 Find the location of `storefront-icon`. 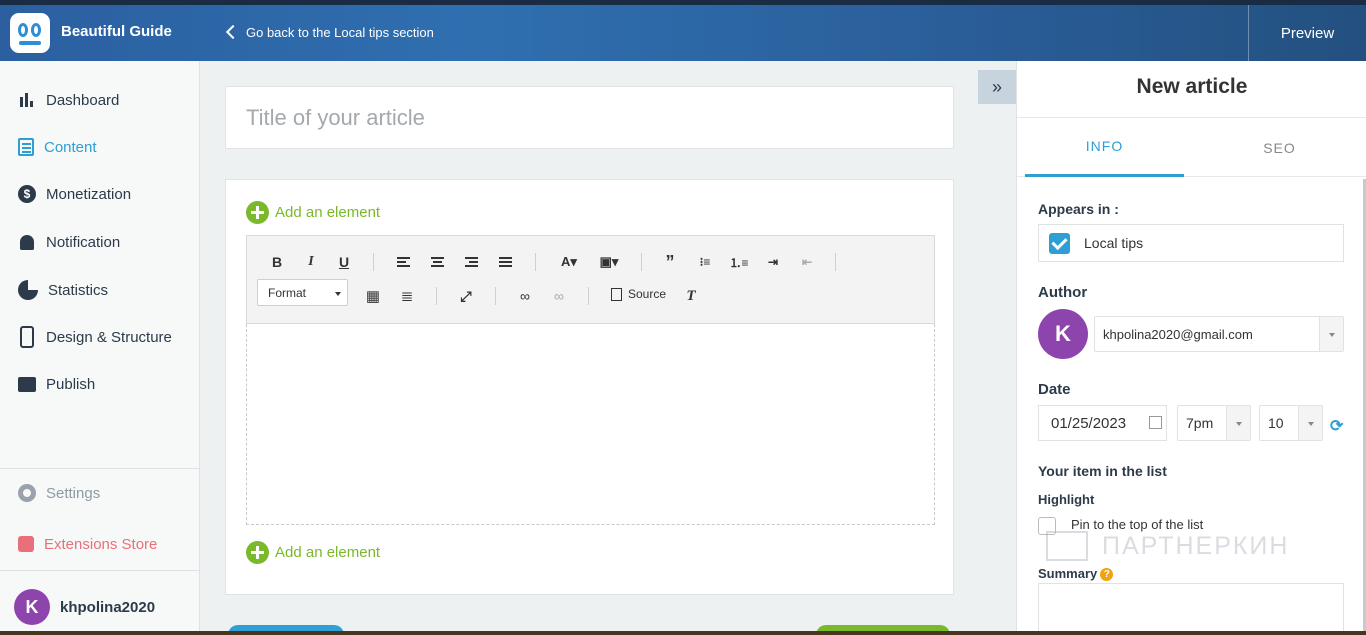

storefront-icon is located at coordinates (27, 384).